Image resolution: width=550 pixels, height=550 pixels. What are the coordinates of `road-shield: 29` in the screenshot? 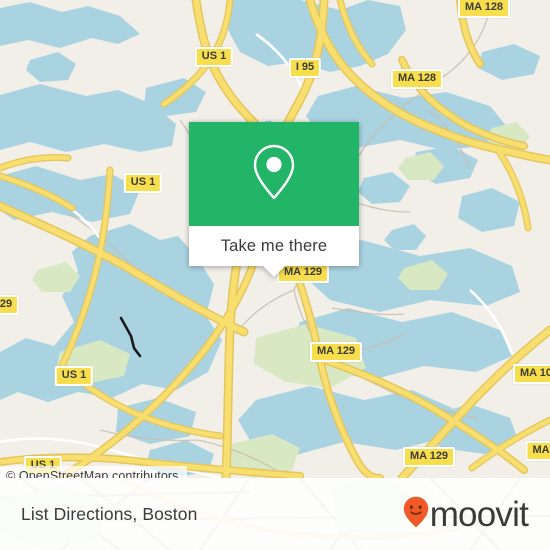 It's located at (10, 305).